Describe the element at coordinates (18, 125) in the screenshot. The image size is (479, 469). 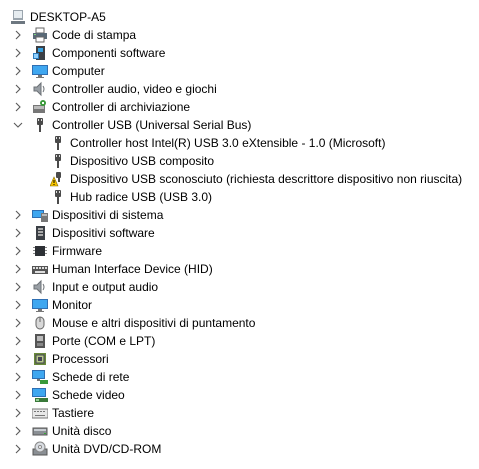
I see `chevron-down-icon` at that location.